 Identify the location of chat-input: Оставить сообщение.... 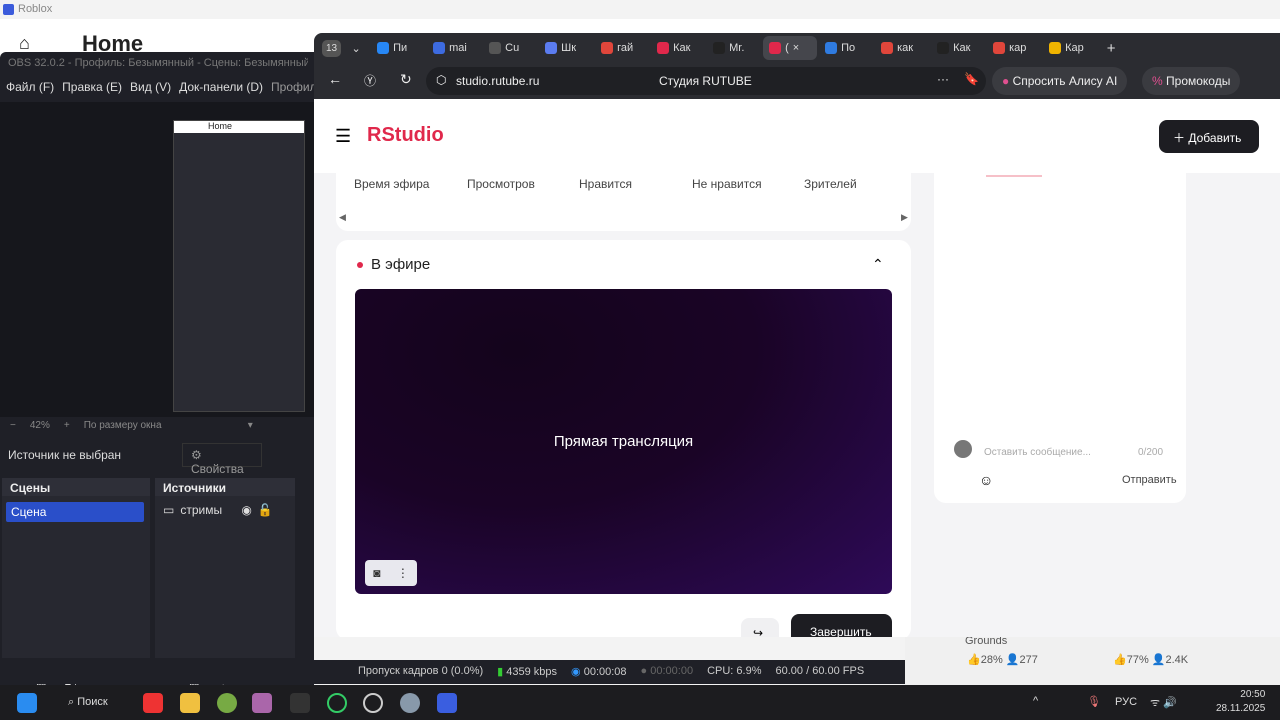
(1037, 452).